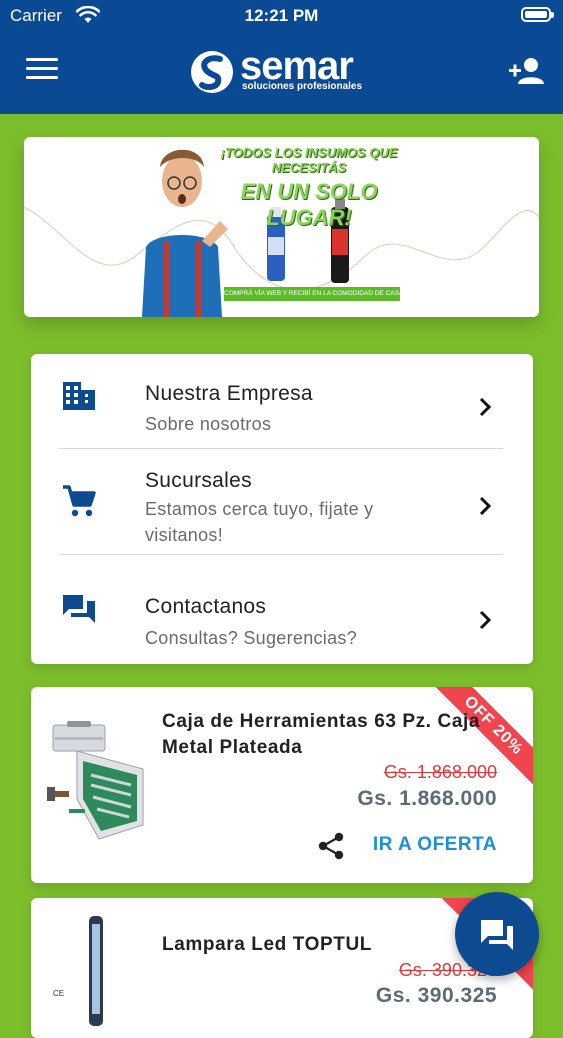 The width and height of the screenshot is (563, 1038). I want to click on battery-icon, so click(537, 14).